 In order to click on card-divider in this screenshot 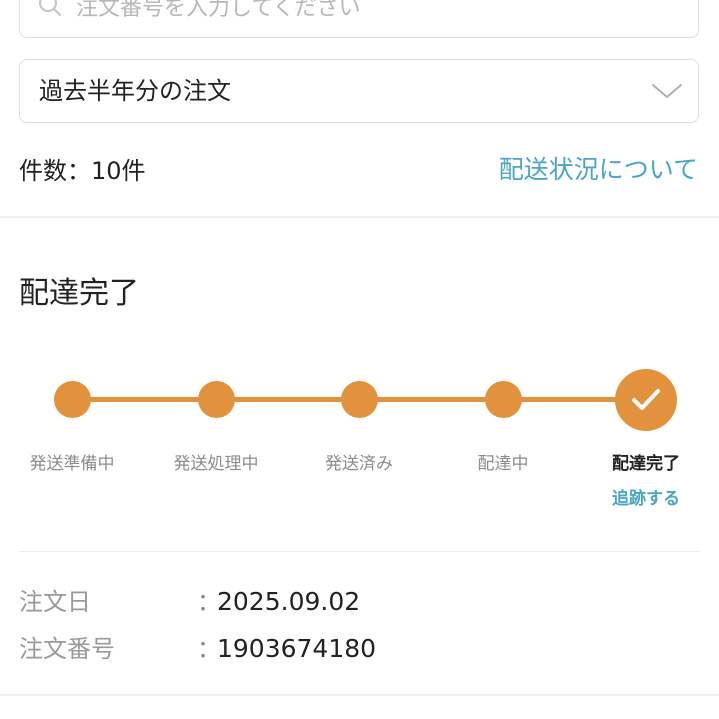, I will do `click(359, 551)`.